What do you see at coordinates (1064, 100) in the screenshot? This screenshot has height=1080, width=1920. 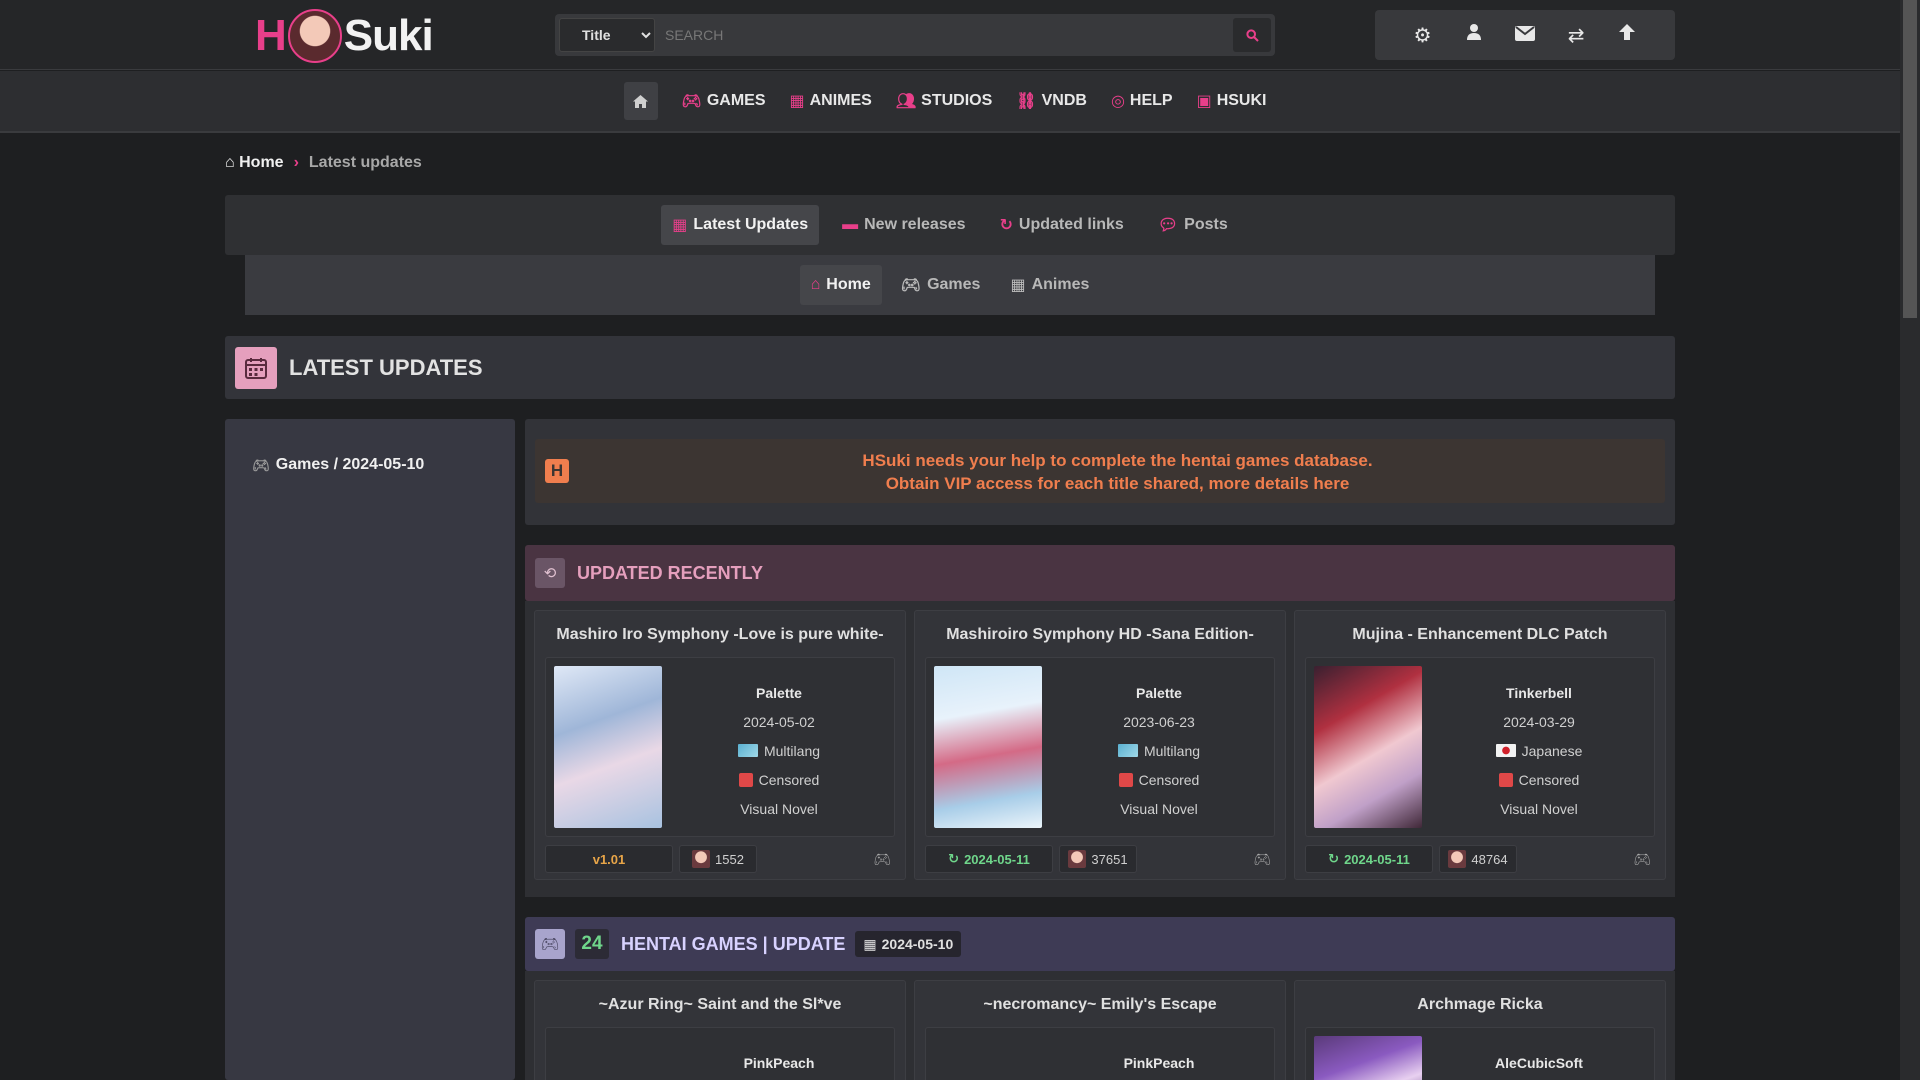 I see `nav-label: VNDB` at bounding box center [1064, 100].